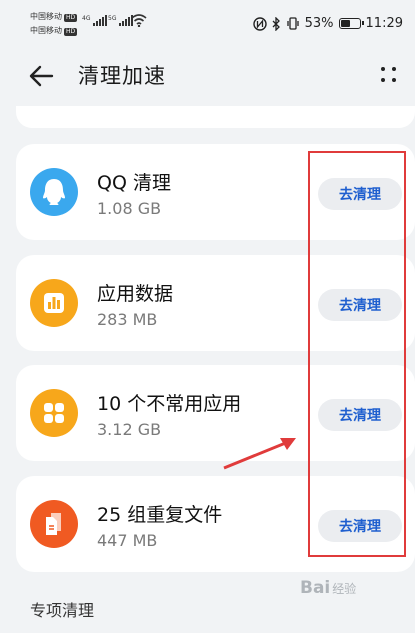 The height and width of the screenshot is (633, 415). Describe the element at coordinates (122, 76) in the screenshot. I see `page-title: 清理加速` at that location.